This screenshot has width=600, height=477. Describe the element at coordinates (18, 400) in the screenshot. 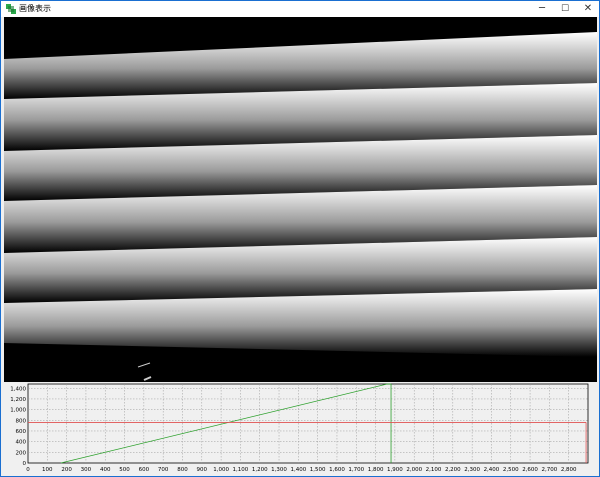

I see `y-tick-label: 1,200` at that location.